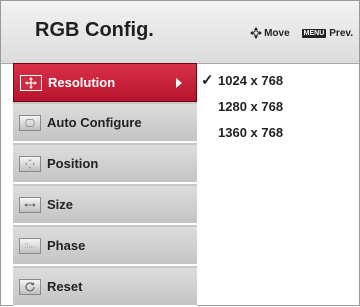 This screenshot has width=360, height=307. What do you see at coordinates (94, 30) in the screenshot?
I see `page-title: RGB Config.` at bounding box center [94, 30].